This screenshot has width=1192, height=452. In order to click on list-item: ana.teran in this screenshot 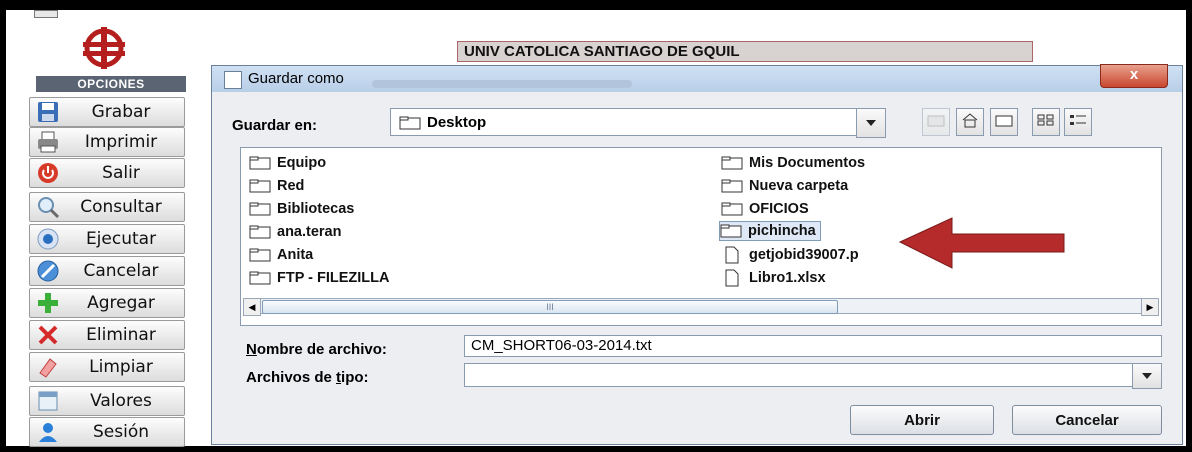, I will do `click(295, 232)`.